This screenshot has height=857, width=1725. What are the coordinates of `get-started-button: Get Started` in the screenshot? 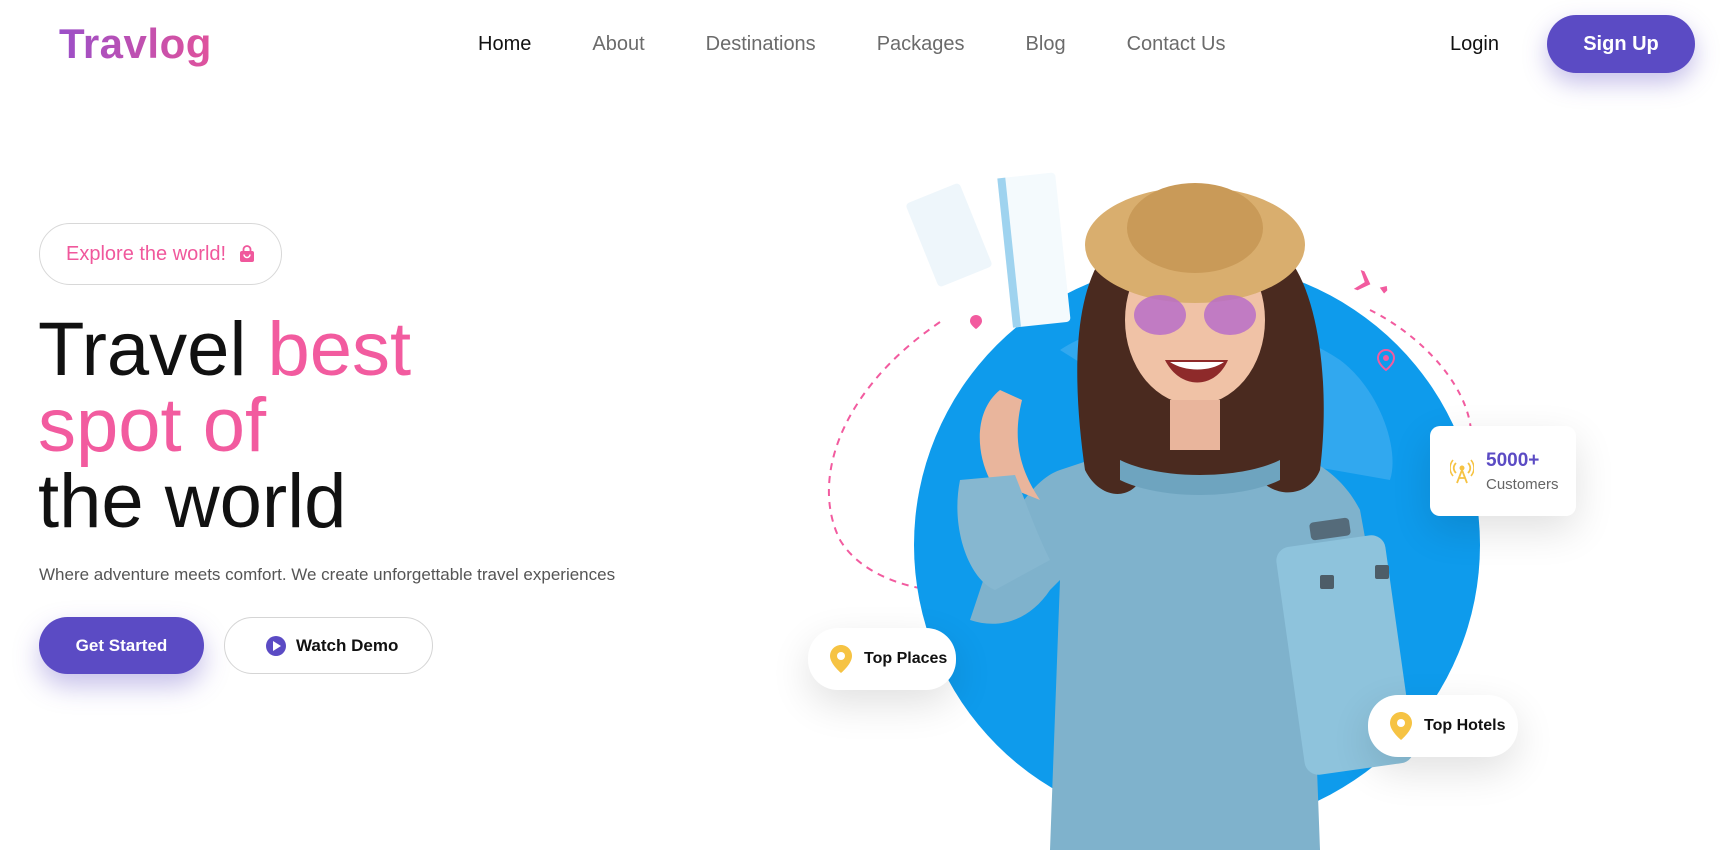 It's located at (121, 645).